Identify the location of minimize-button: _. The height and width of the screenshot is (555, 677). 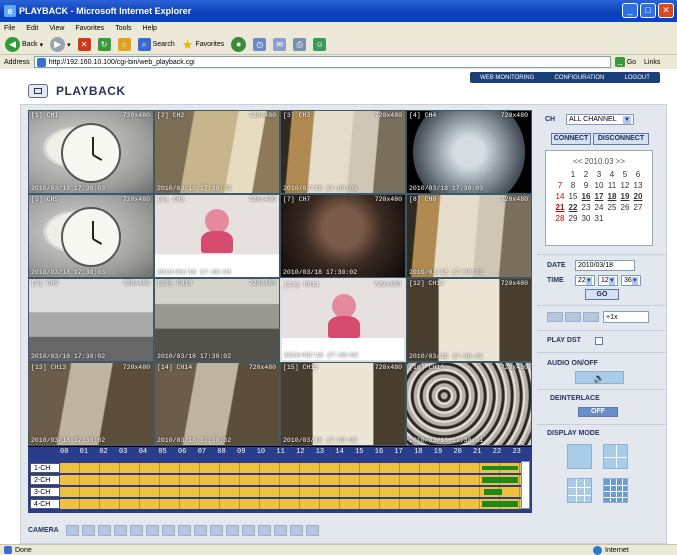
(630, 10).